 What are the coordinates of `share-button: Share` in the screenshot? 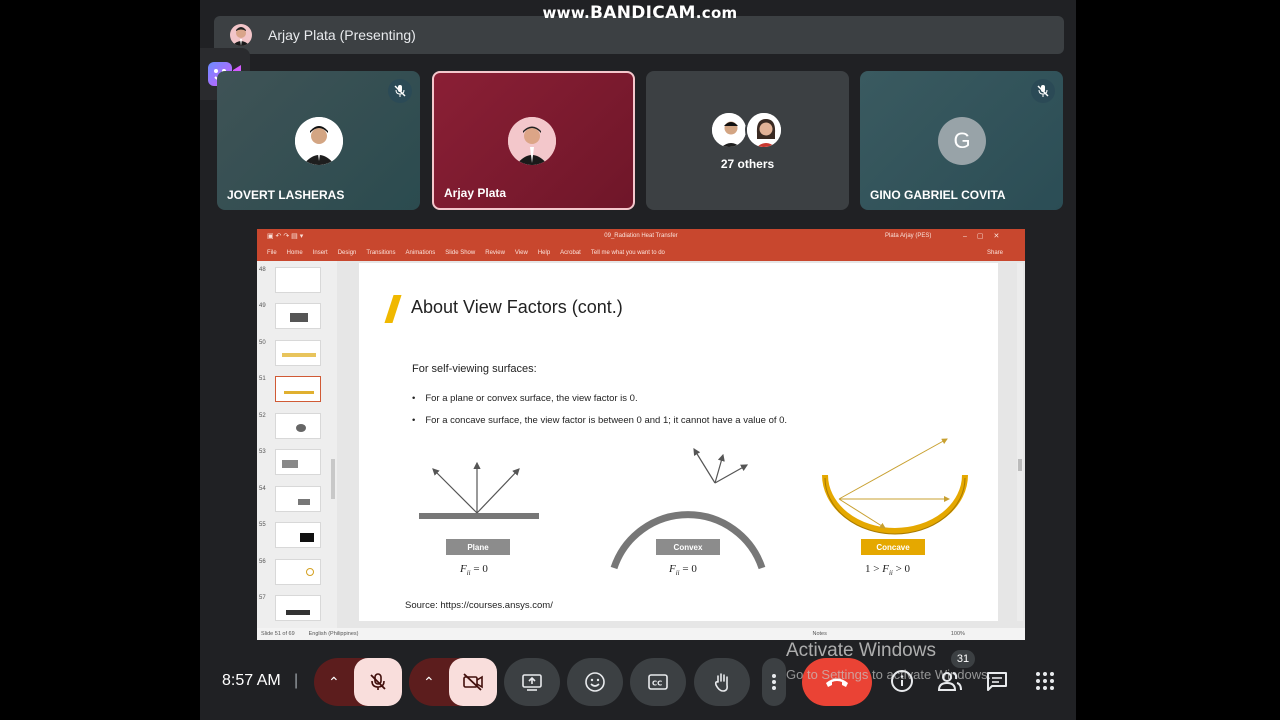 It's located at (995, 253).